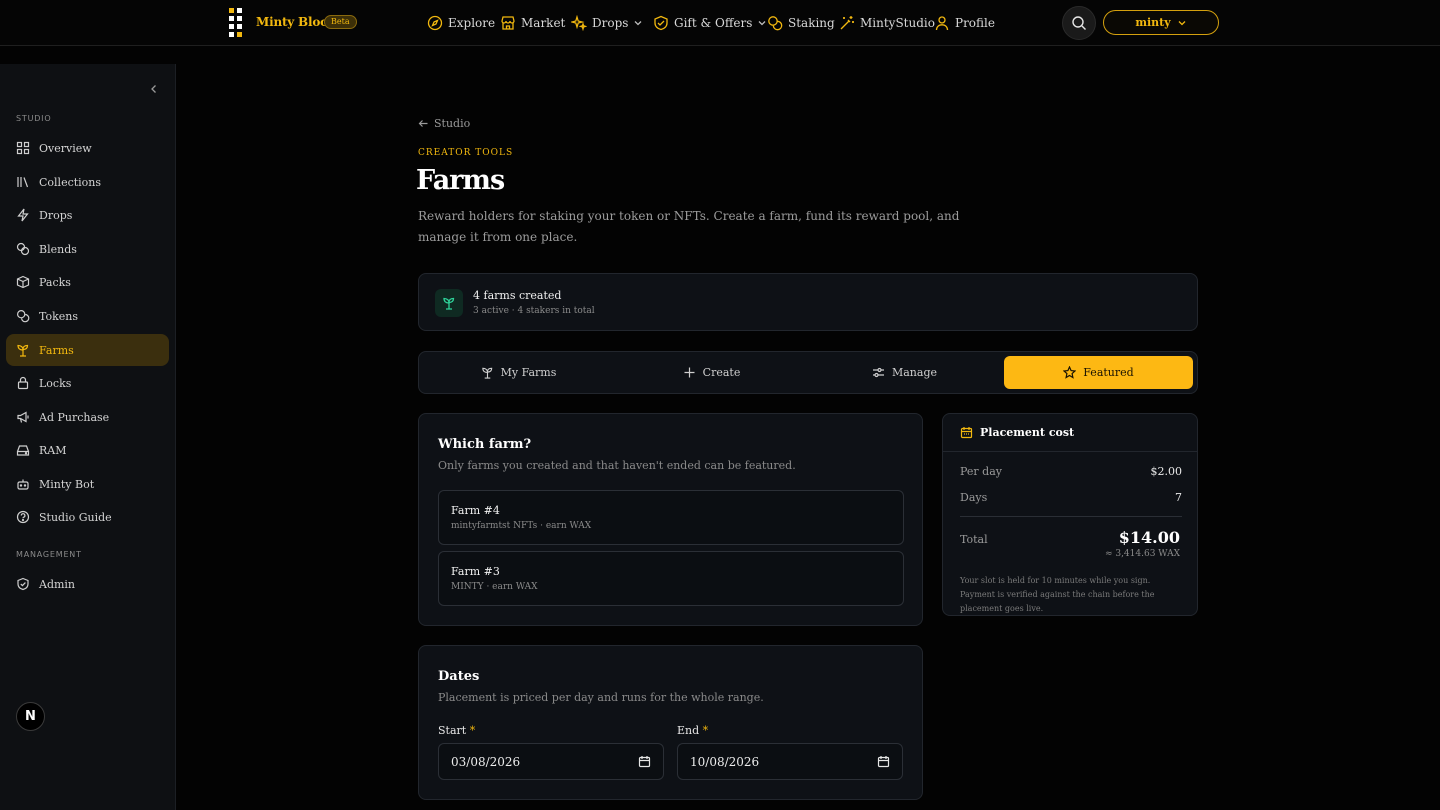  I want to click on account-name: minty, so click(1153, 22).